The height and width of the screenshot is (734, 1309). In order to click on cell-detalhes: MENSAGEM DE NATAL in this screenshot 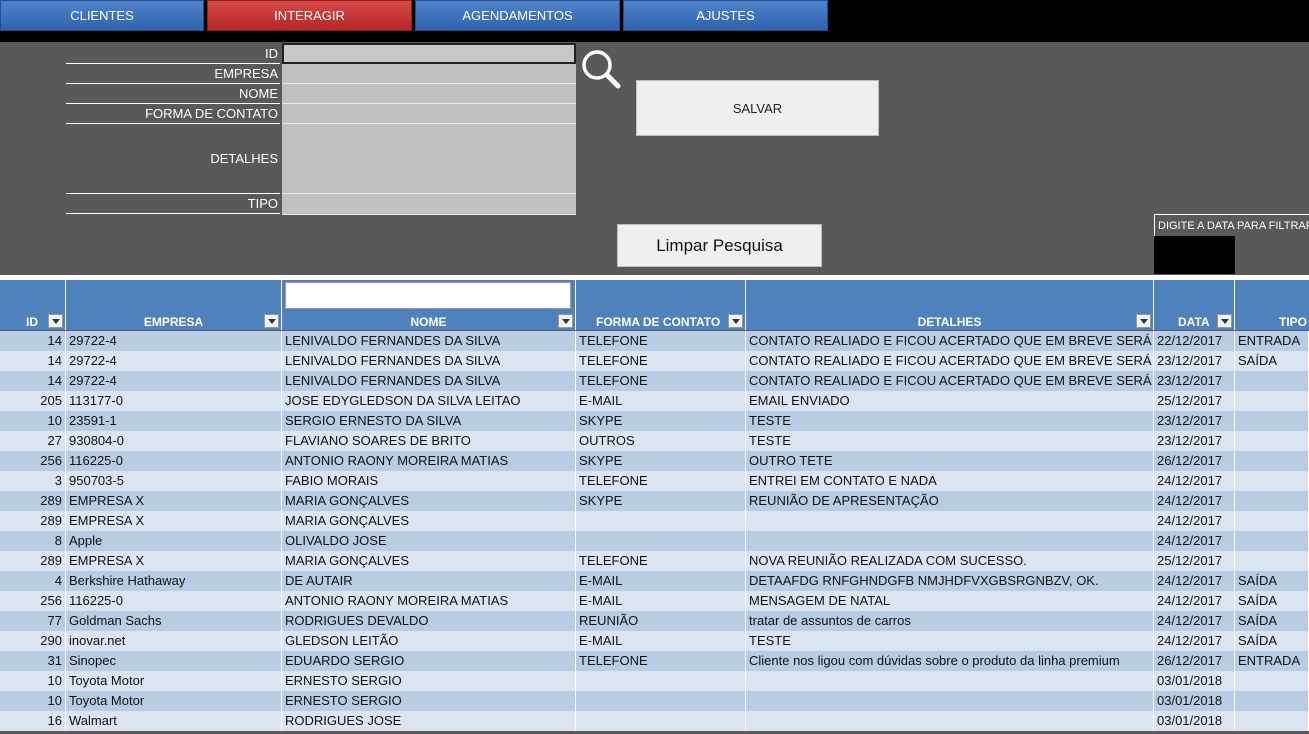, I will do `click(950, 601)`.